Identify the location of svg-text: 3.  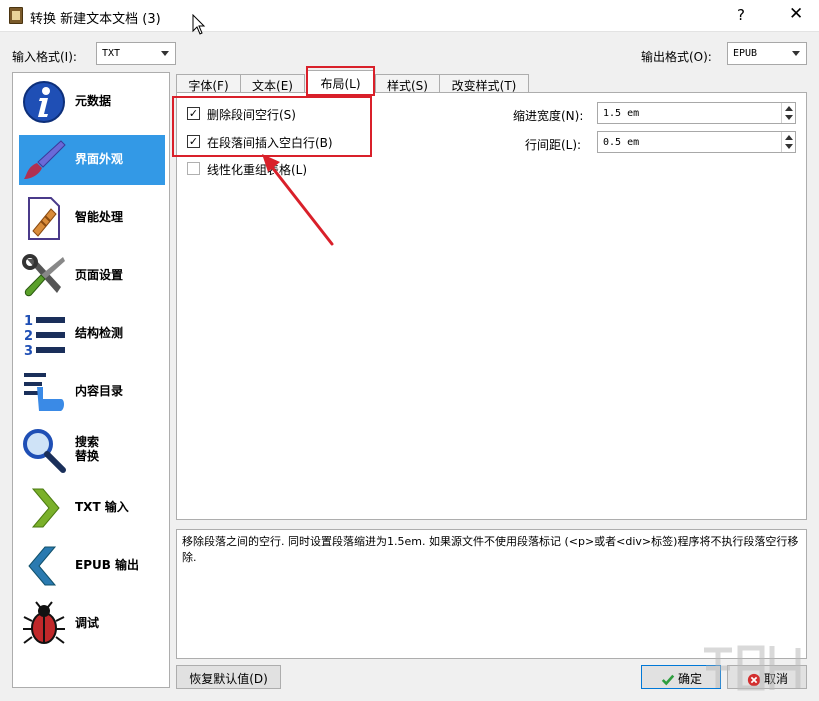
(28, 350).